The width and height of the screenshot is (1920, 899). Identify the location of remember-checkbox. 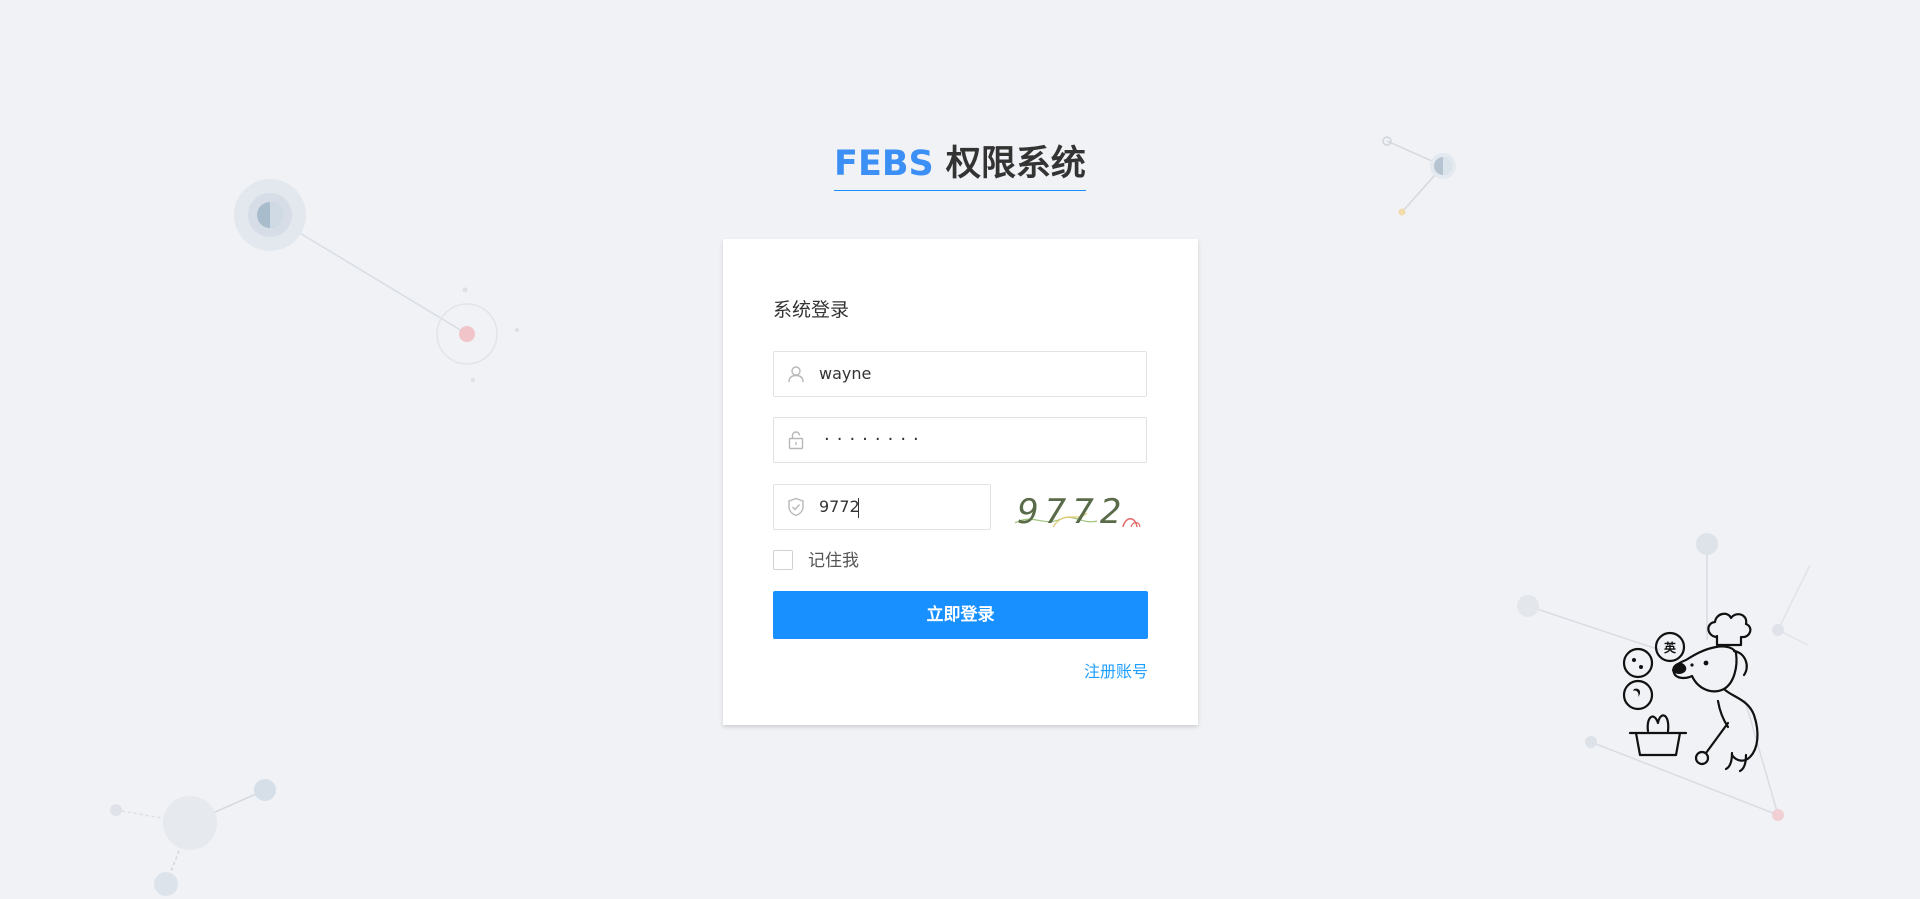
(783, 560).